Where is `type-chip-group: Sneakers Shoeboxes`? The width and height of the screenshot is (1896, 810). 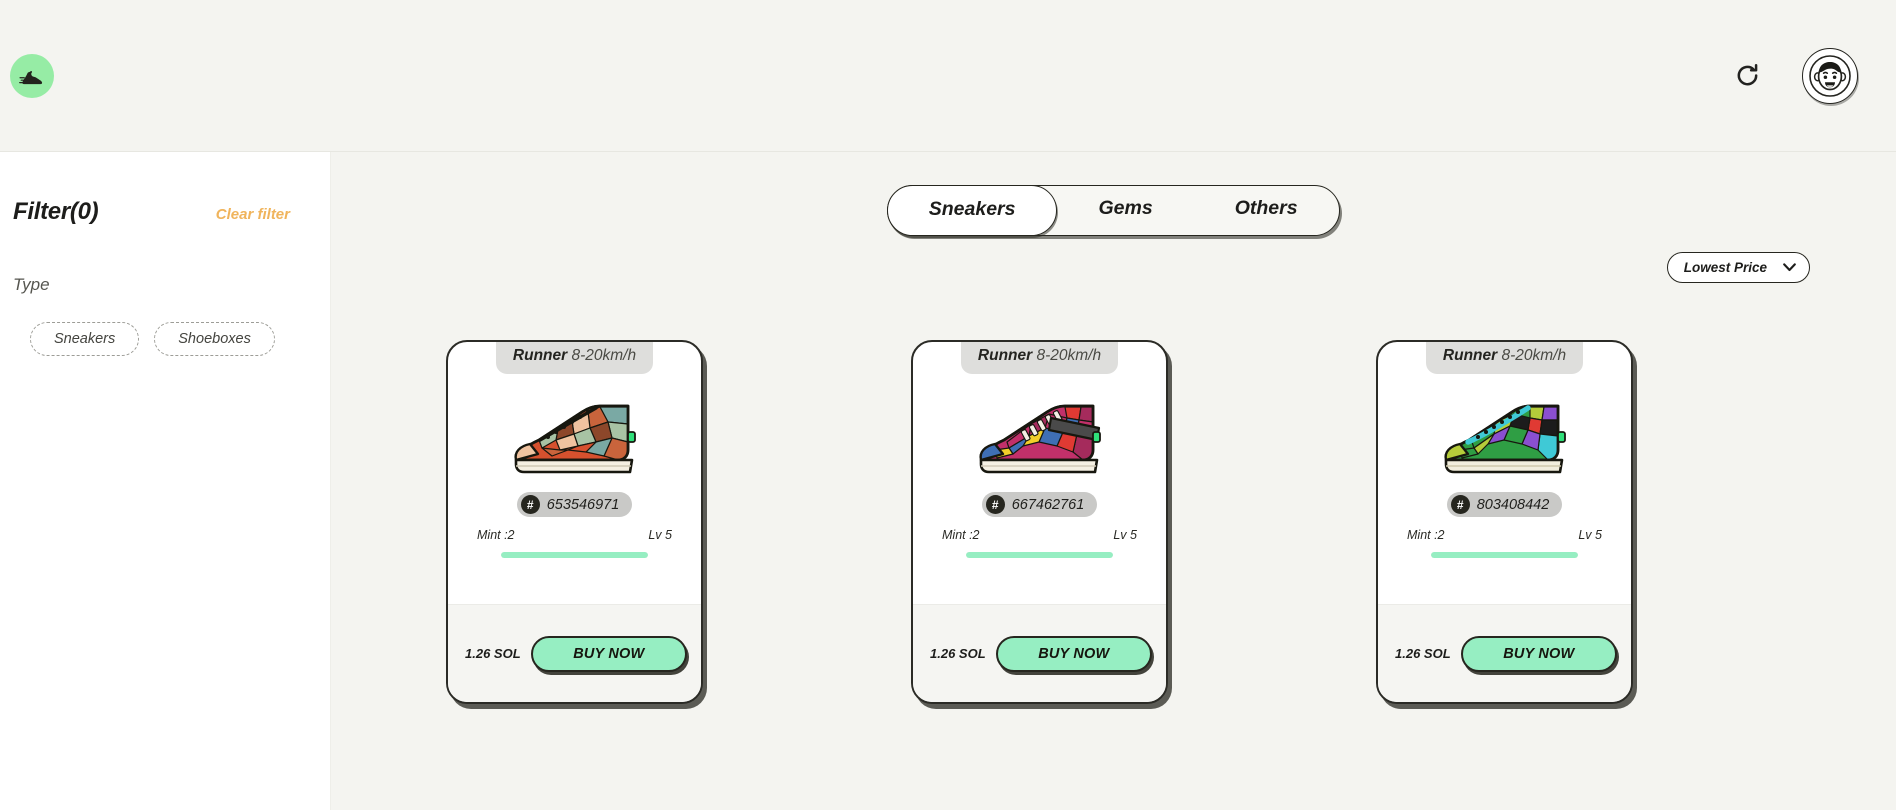
type-chip-group: Sneakers Shoeboxes is located at coordinates (156, 339).